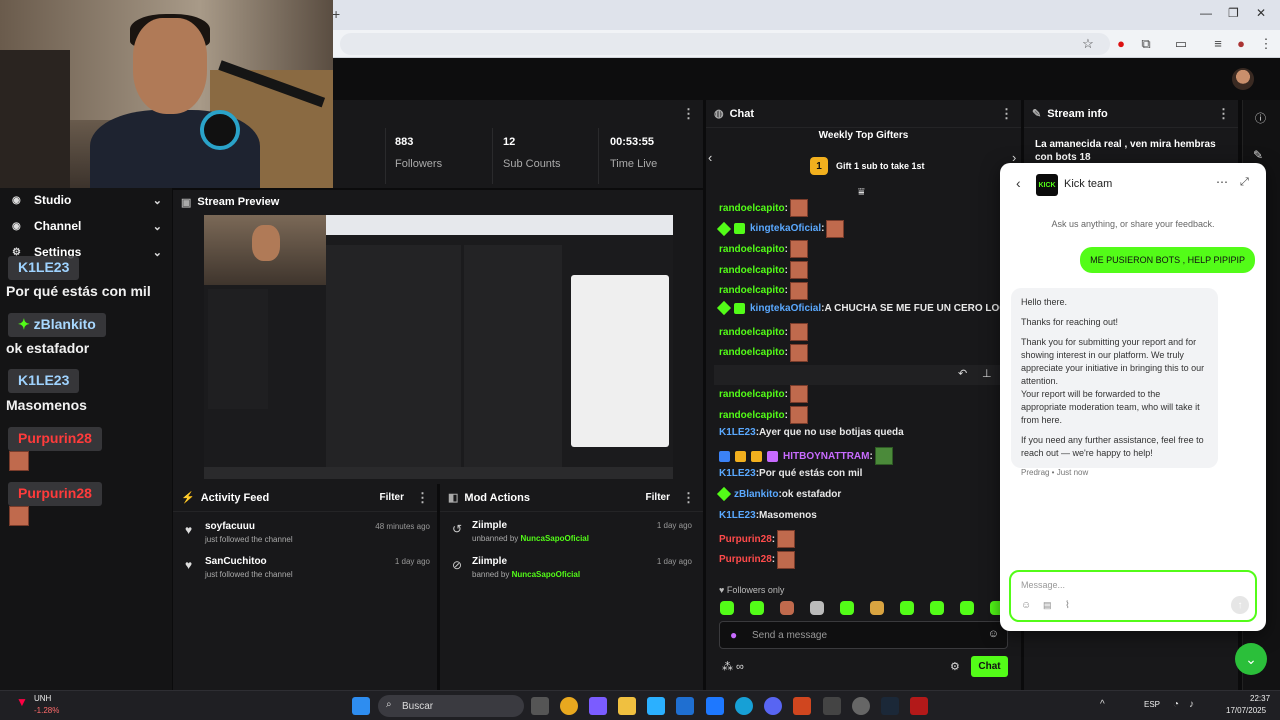  What do you see at coordinates (1251, 659) in the screenshot?
I see `scroll-down-button: ⌄` at bounding box center [1251, 659].